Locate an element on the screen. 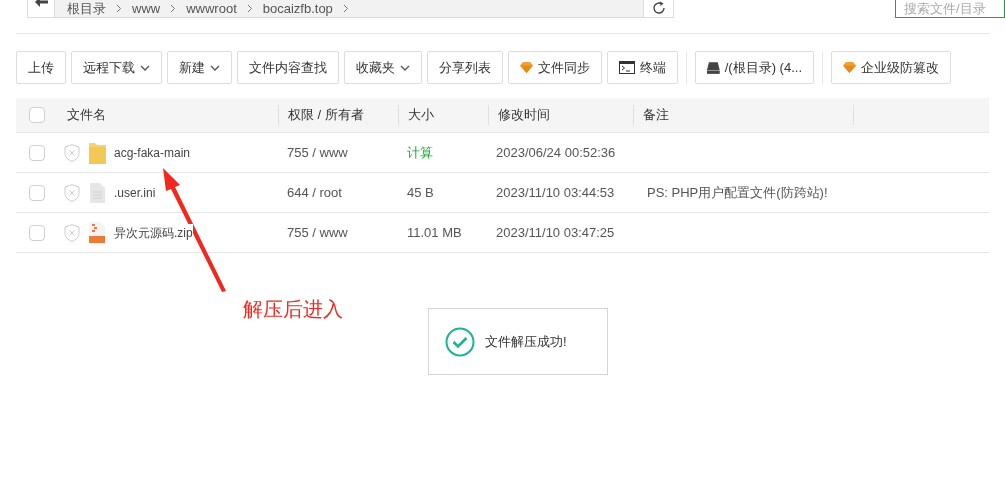  search-field: 搜索文件/目录 is located at coordinates (950, 9).